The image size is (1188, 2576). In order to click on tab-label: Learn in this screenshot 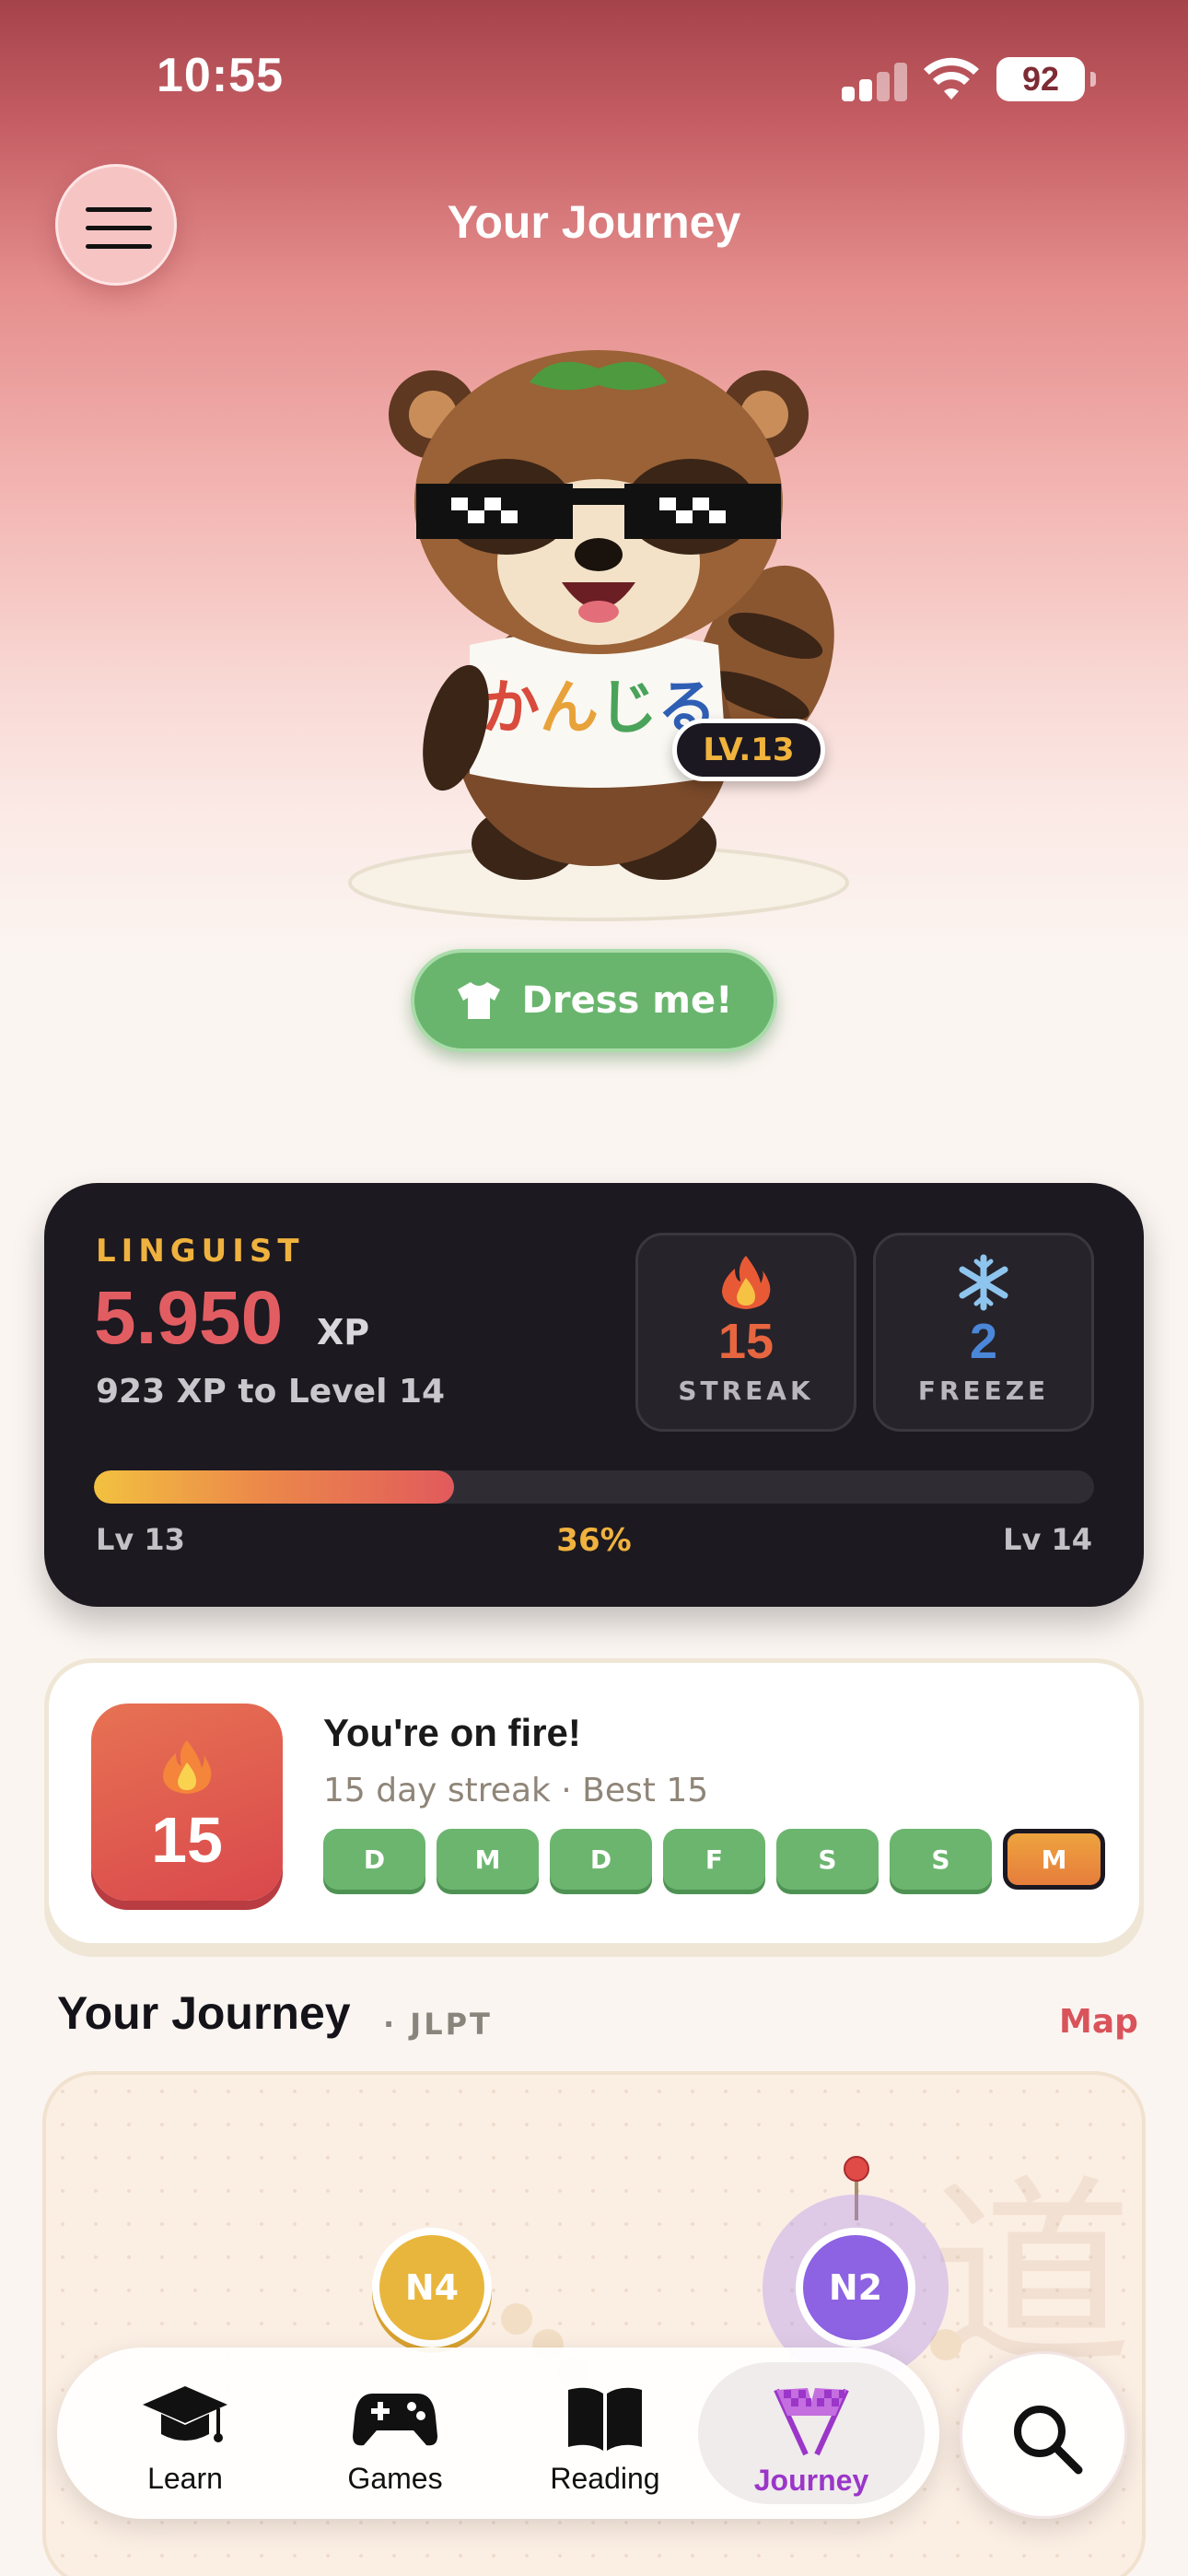, I will do `click(185, 2478)`.